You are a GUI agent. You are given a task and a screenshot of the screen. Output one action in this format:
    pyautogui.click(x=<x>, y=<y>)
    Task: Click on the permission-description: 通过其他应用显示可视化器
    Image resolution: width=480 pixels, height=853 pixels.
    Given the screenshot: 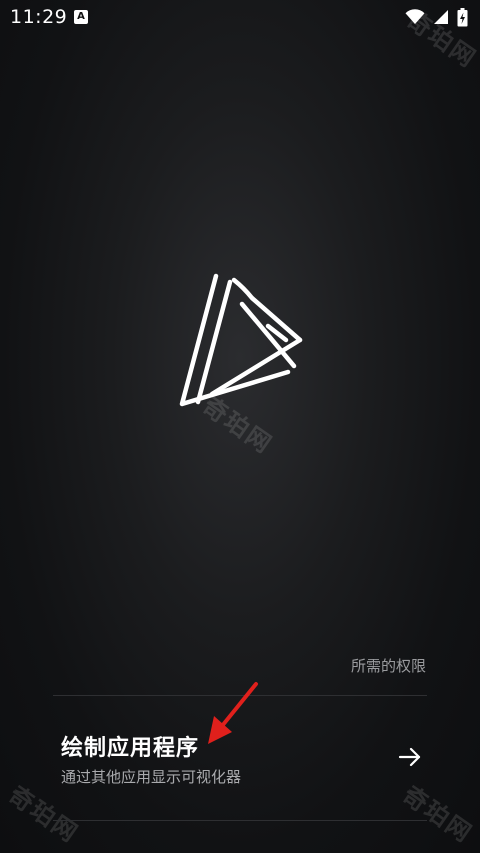 What is the action you would take?
    pyautogui.click(x=151, y=777)
    